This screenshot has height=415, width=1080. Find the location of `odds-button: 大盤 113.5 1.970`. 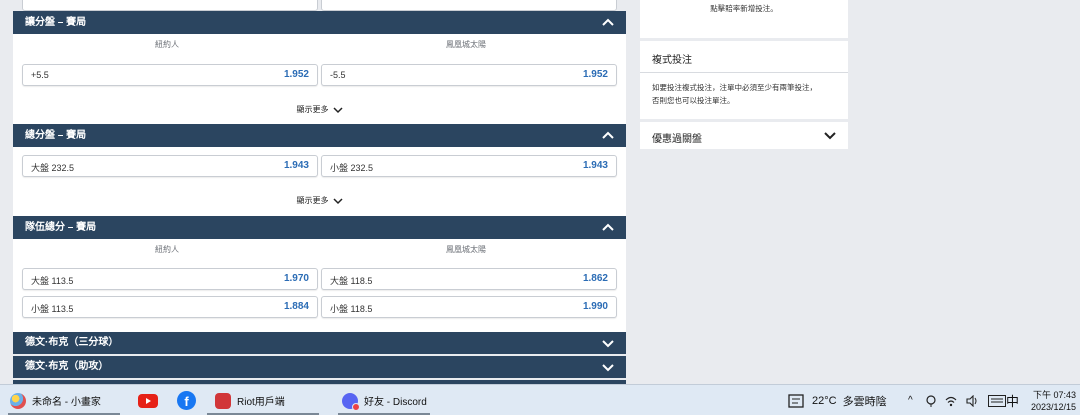

odds-button: 大盤 113.5 1.970 is located at coordinates (170, 279).